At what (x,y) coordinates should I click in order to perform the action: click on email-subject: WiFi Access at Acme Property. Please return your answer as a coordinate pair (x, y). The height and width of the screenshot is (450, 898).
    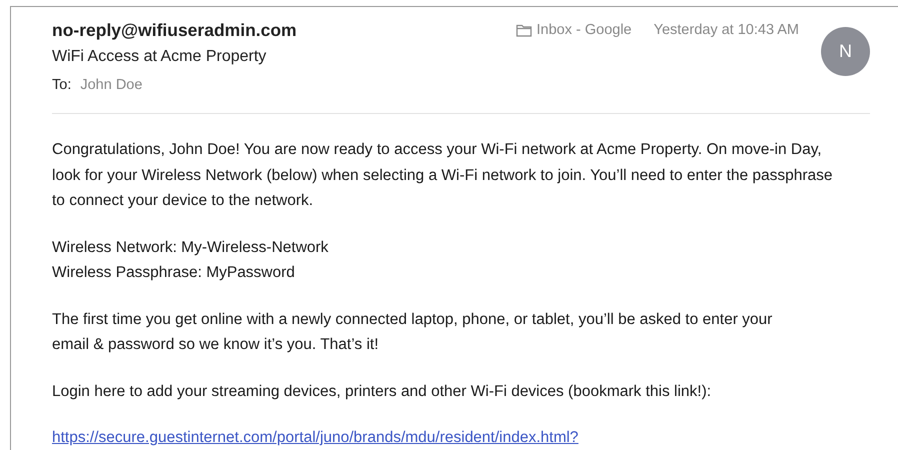
    Looking at the image, I should click on (160, 57).